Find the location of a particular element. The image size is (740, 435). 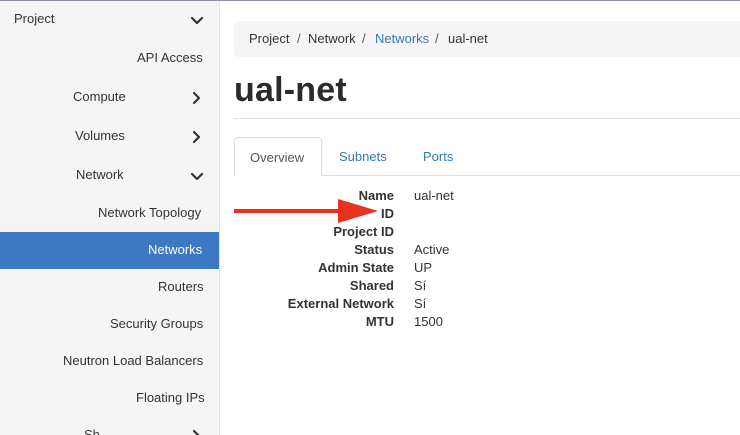

sidebar-item-volumes: Volumes is located at coordinates (109, 136).